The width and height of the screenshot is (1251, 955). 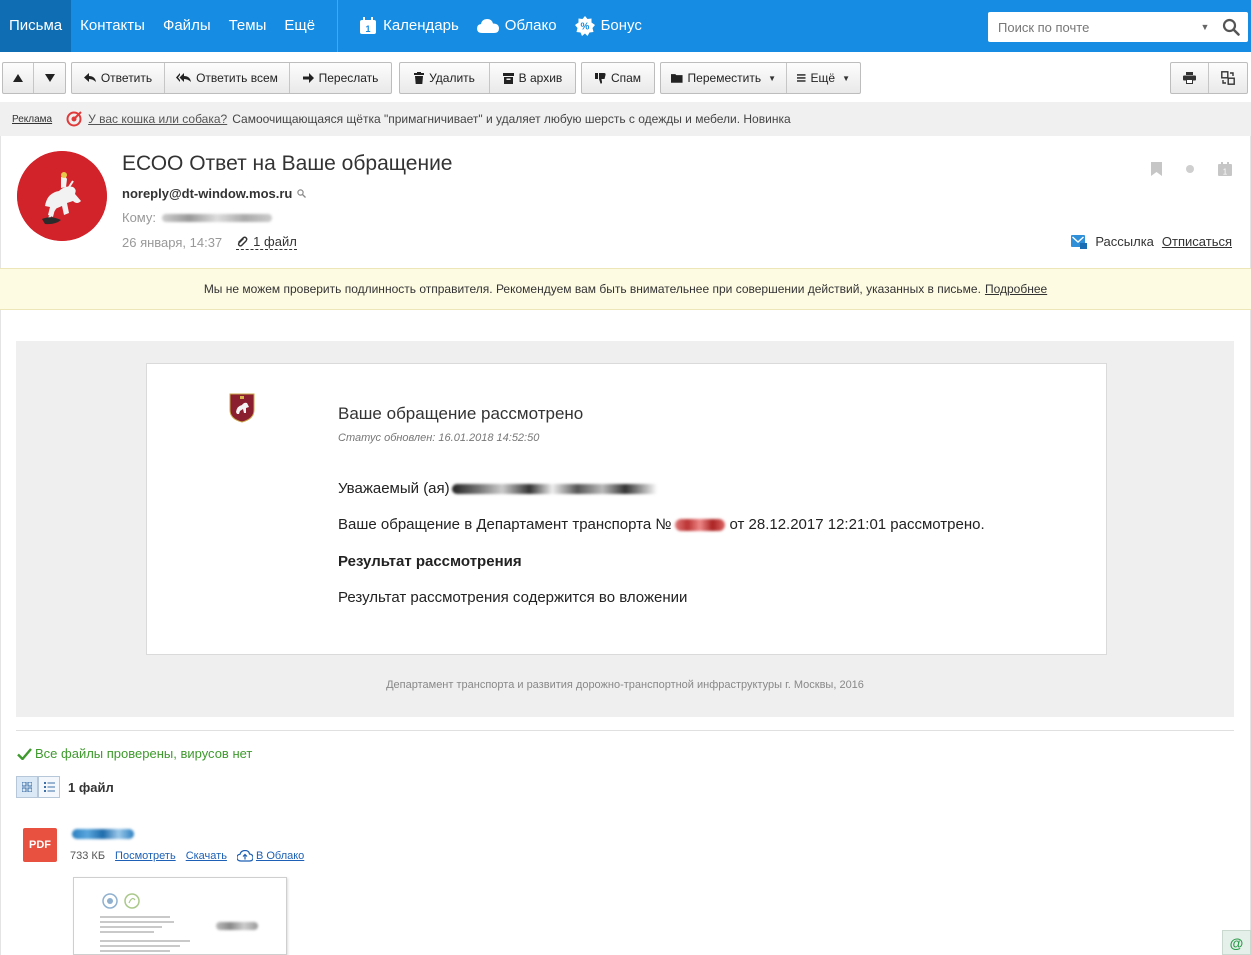 I want to click on attachment-meta: 733 КБ Посмотреть Скачать В Облако, so click(x=187, y=856).